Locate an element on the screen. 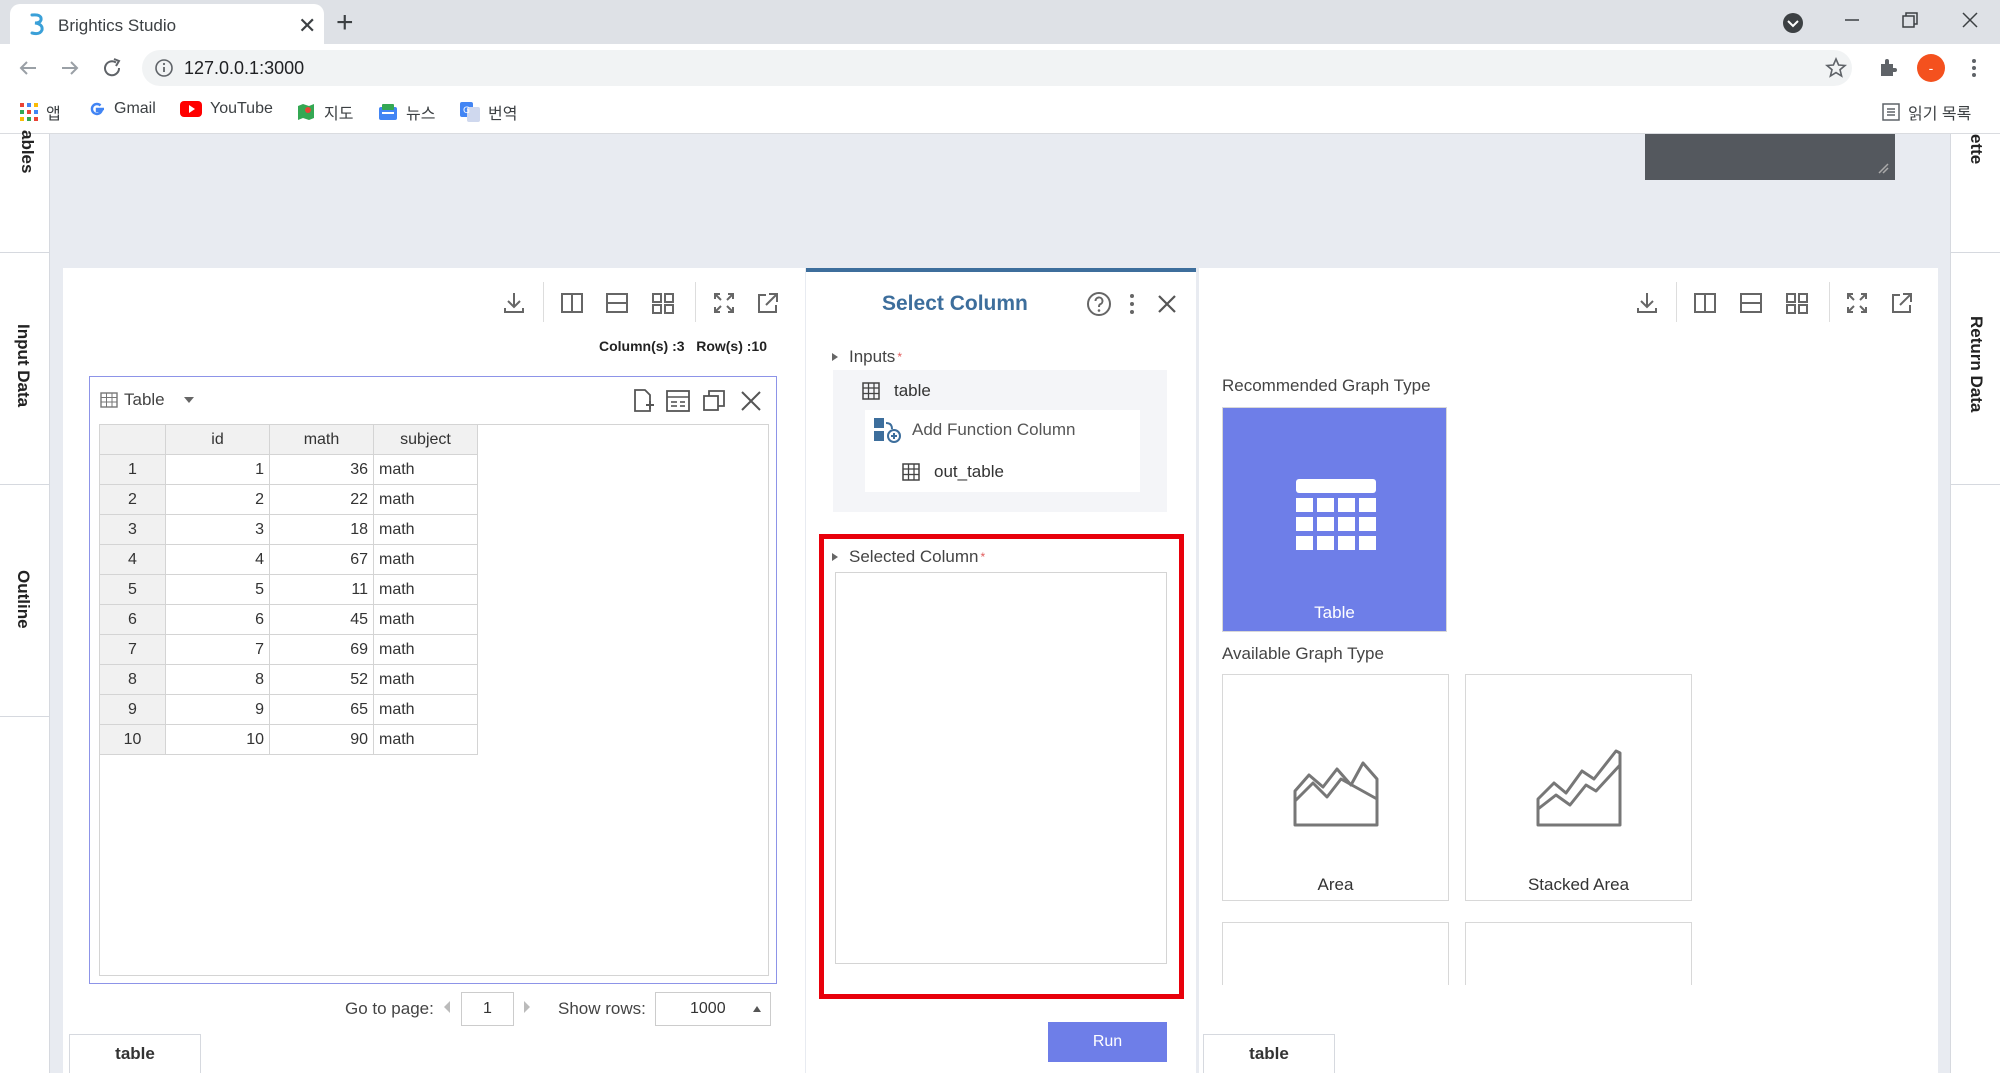  row-number: 5 is located at coordinates (132, 589).